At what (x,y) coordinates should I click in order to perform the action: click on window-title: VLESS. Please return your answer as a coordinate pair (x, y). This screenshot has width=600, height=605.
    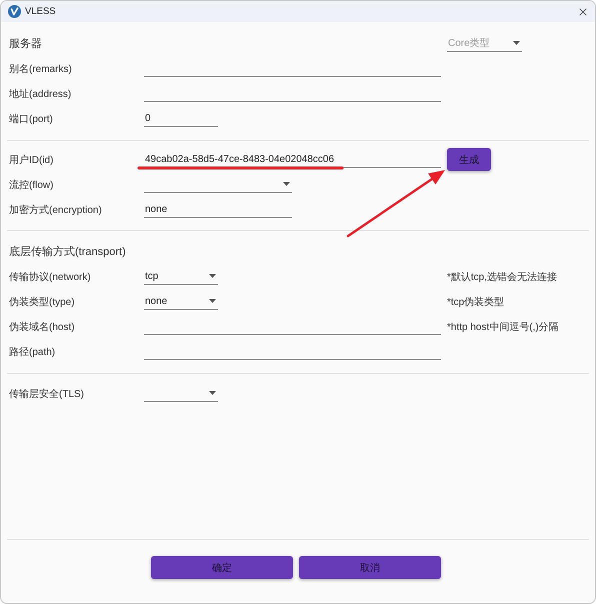
    Looking at the image, I should click on (40, 11).